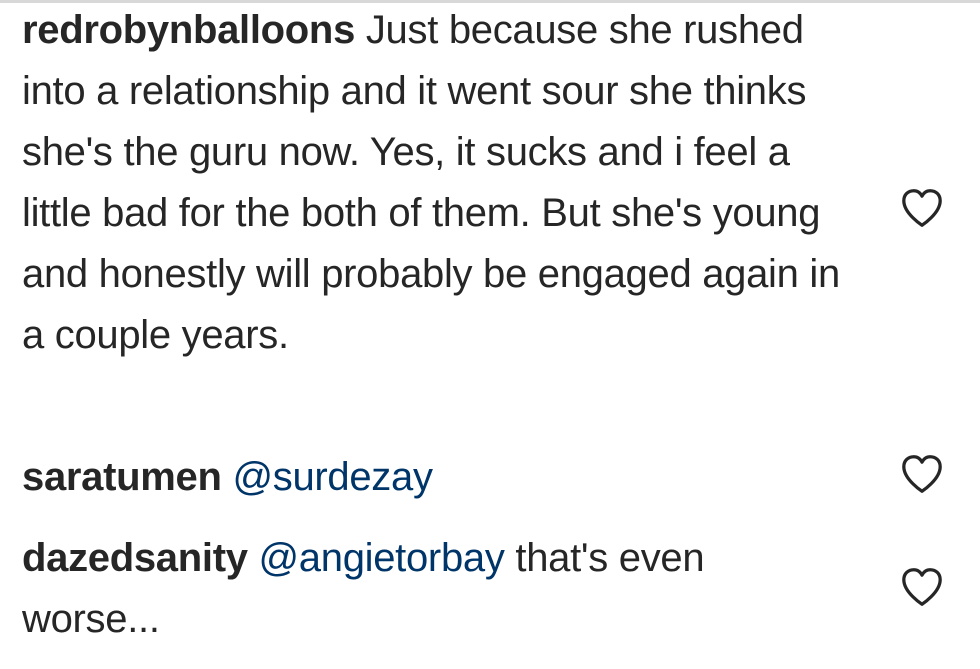 This screenshot has width=980, height=669. What do you see at coordinates (332, 477) in the screenshot?
I see `comment-mention: @surdezay` at bounding box center [332, 477].